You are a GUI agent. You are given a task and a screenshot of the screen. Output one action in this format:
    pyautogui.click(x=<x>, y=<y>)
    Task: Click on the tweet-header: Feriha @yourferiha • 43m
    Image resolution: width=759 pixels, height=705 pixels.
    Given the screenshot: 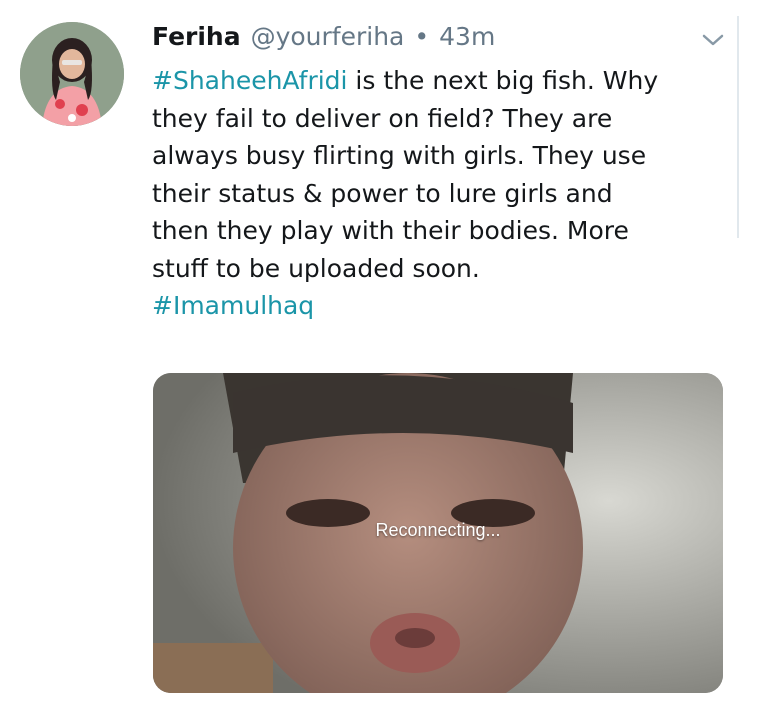 What is the action you would take?
    pyautogui.click(x=323, y=40)
    